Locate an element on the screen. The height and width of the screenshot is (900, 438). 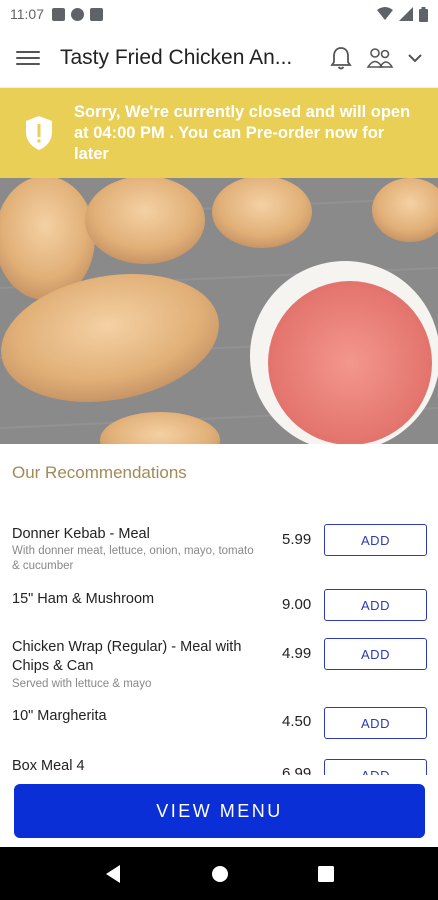
list-item: Box Meal 4 6.99 ADD is located at coordinates (219, 765).